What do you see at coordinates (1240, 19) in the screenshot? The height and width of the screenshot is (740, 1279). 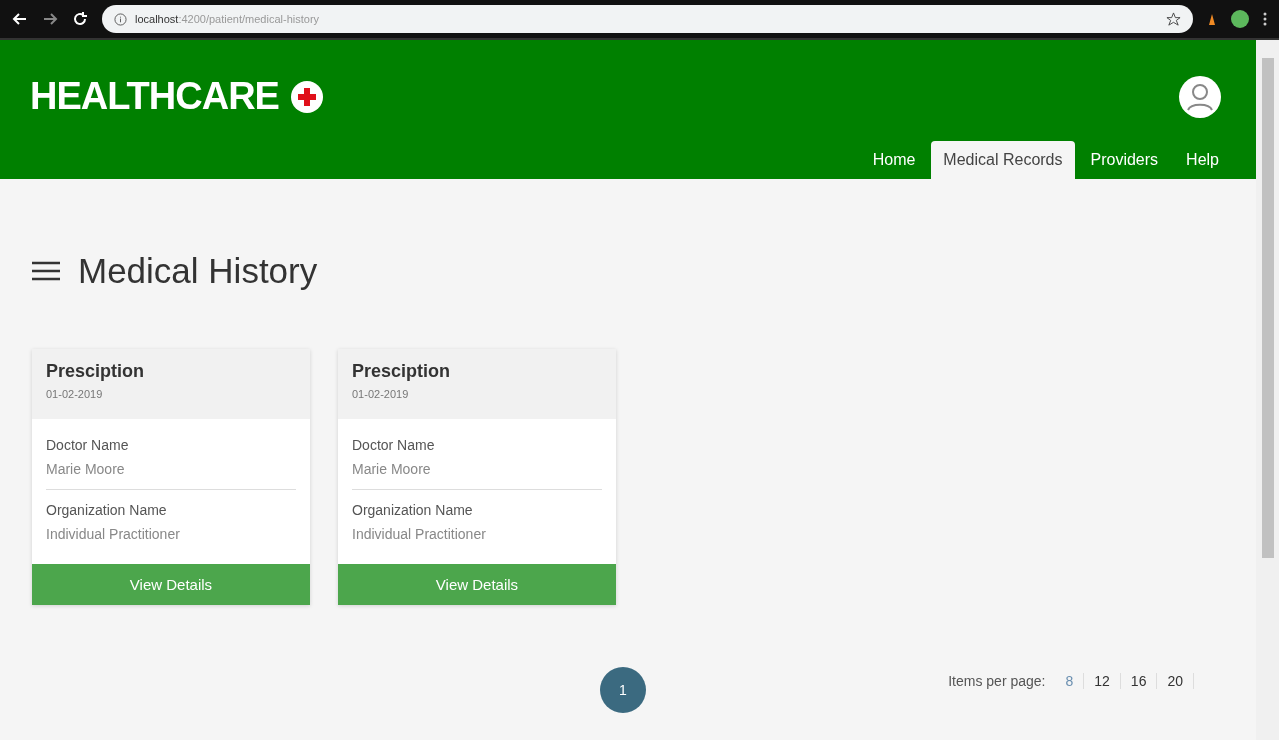 I see `profile-avatar-icon` at bounding box center [1240, 19].